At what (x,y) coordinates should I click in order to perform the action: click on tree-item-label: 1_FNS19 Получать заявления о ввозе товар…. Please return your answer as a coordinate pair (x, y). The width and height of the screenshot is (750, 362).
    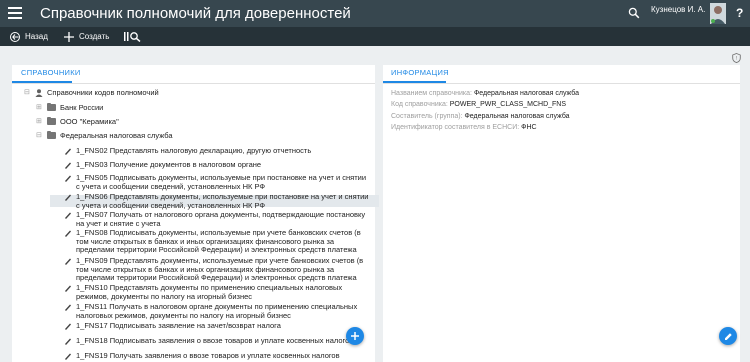
    Looking at the image, I should click on (208, 355).